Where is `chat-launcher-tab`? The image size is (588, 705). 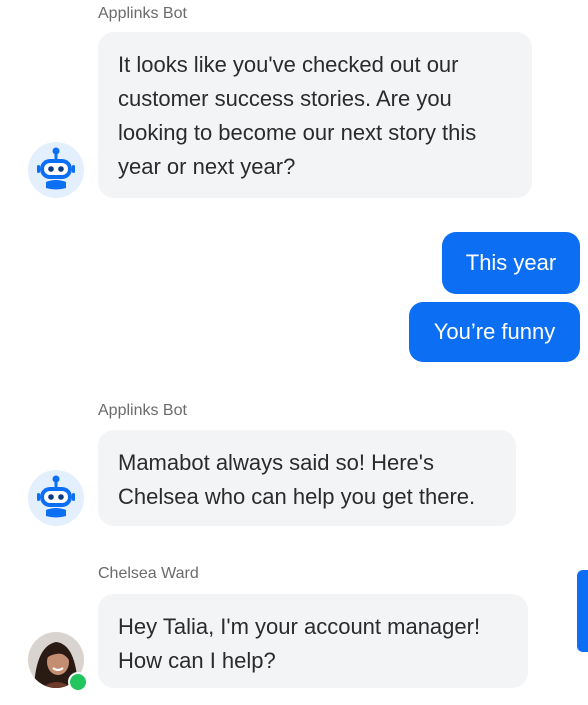 chat-launcher-tab is located at coordinates (582, 611).